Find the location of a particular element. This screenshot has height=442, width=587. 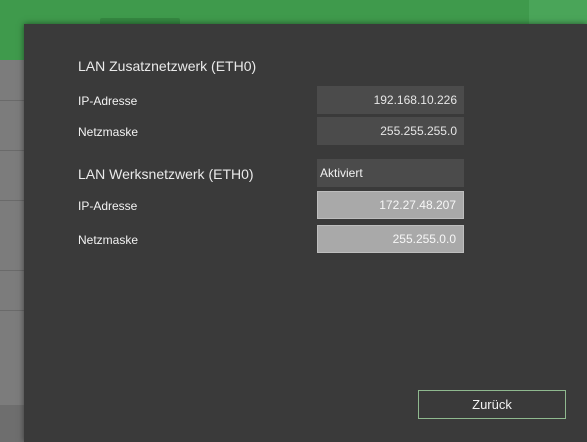

section-title-plant-network: LAN Werksnetzwerk (ETH0) is located at coordinates (166, 174).